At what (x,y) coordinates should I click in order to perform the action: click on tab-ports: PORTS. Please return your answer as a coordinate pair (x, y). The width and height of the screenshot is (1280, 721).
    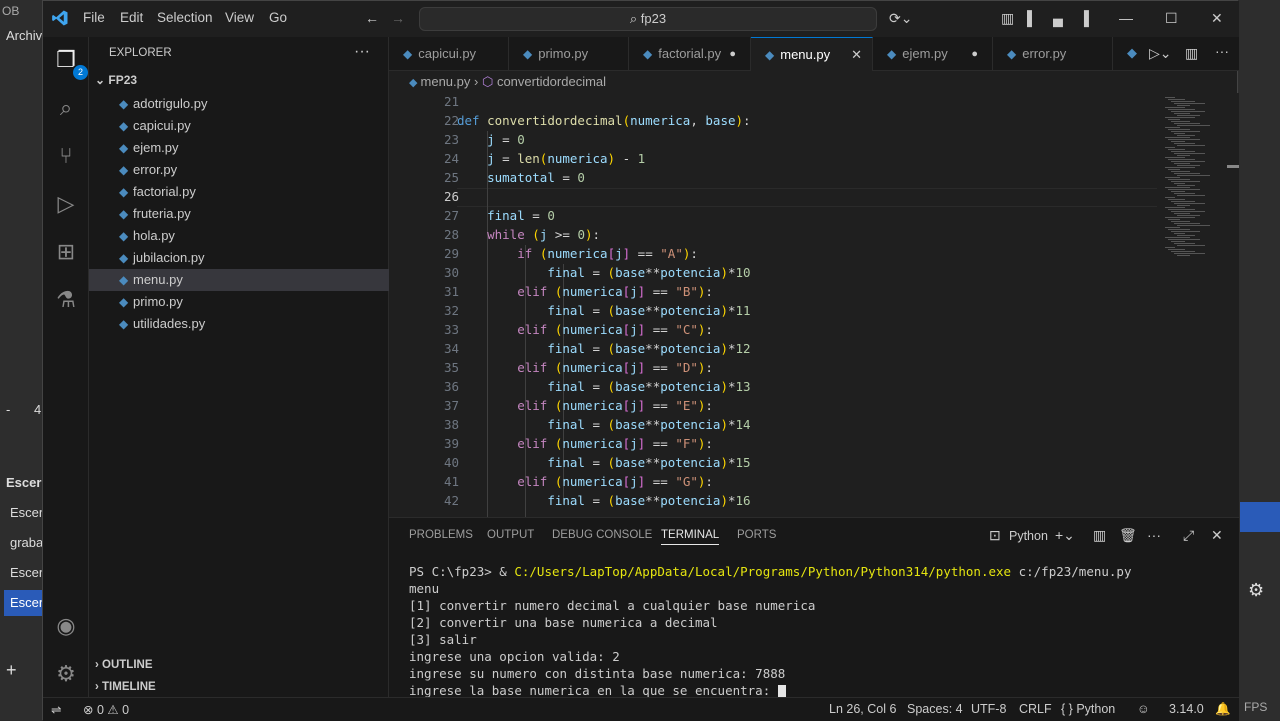
    Looking at the image, I should click on (756, 535).